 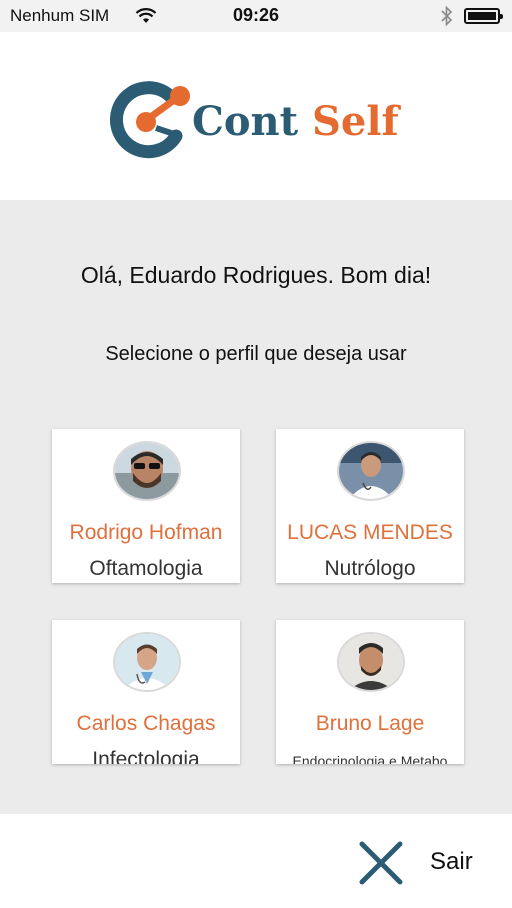 What do you see at coordinates (370, 506) in the screenshot?
I see `profile-card: LUCAS MENDES Nutrólogo` at bounding box center [370, 506].